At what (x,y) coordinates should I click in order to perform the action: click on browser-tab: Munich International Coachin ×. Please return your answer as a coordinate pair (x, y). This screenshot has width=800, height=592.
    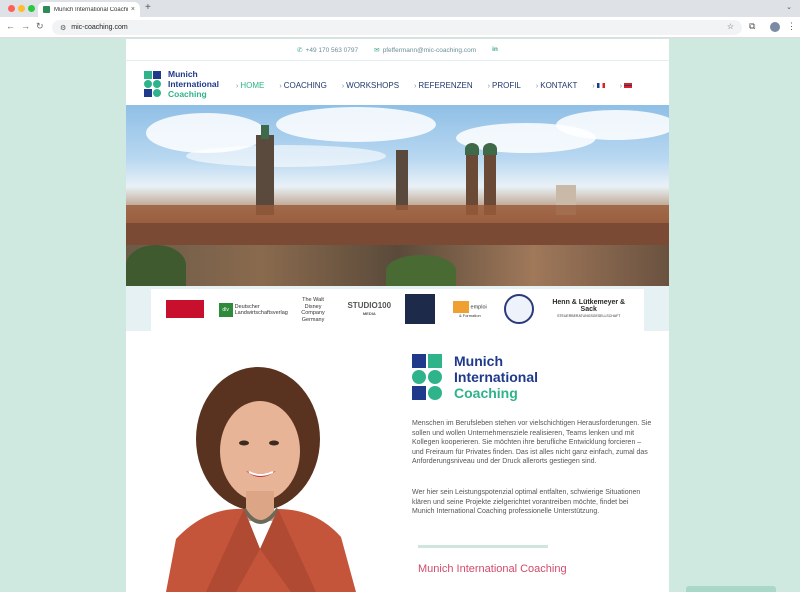
    Looking at the image, I should click on (89, 9).